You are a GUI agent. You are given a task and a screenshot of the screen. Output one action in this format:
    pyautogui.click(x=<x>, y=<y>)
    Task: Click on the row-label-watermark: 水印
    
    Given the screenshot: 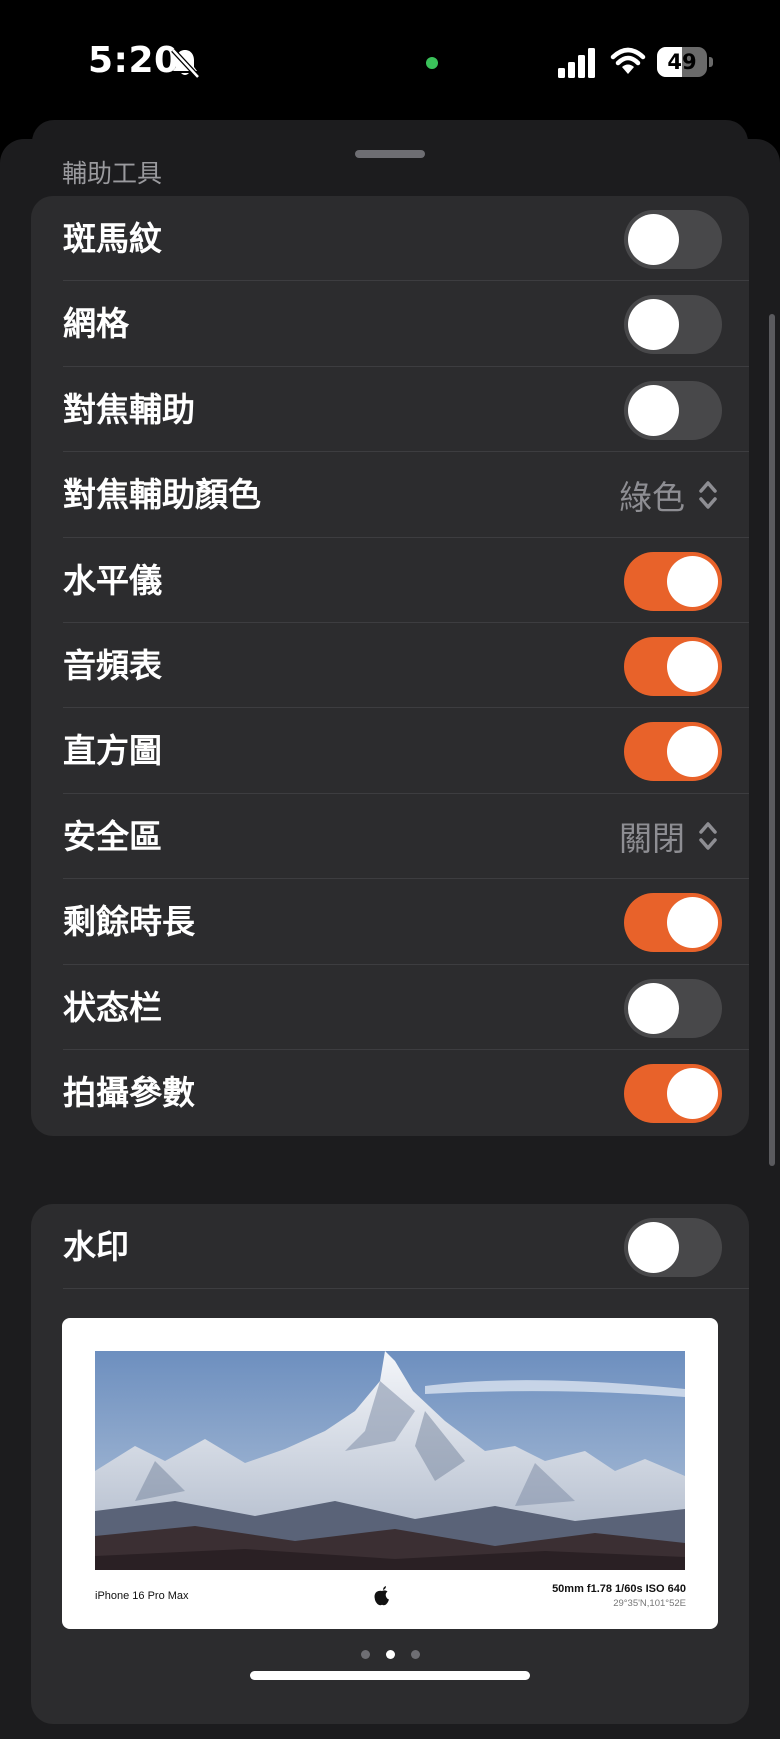 What is the action you would take?
    pyautogui.click(x=96, y=1246)
    